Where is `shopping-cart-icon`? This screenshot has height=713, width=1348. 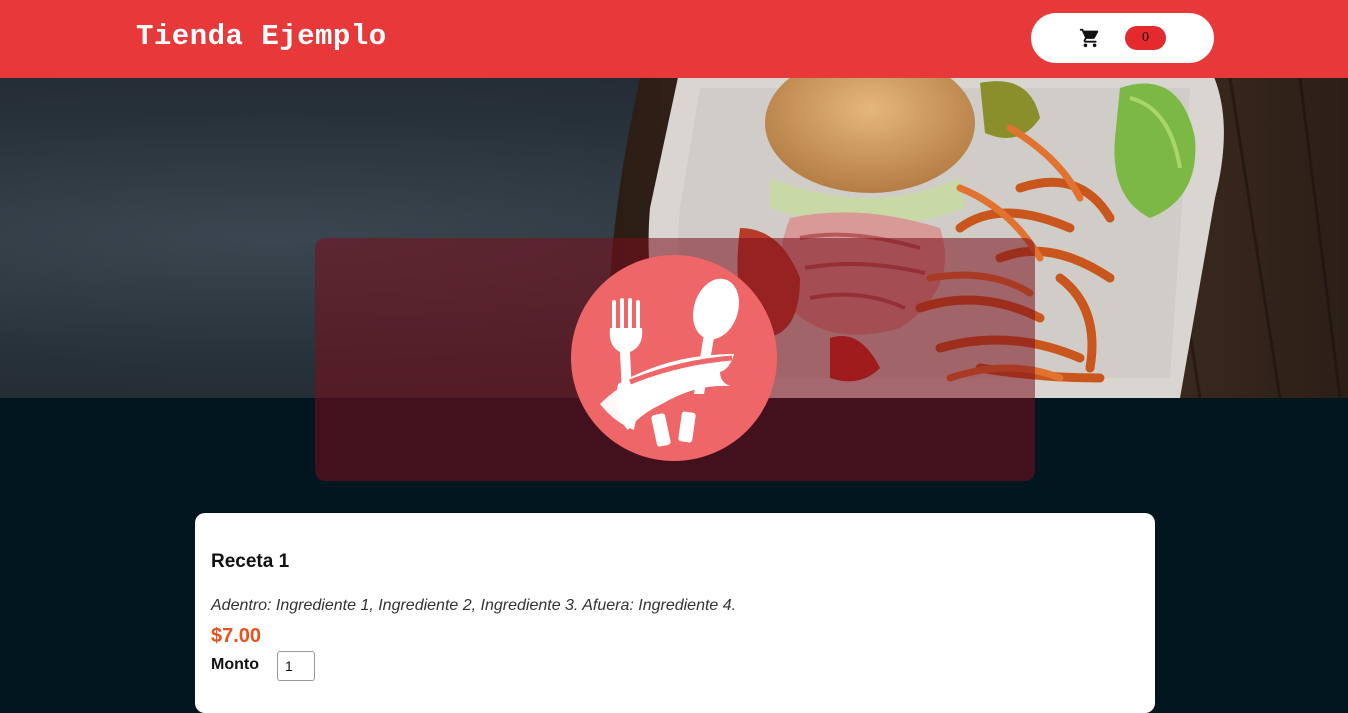 shopping-cart-icon is located at coordinates (1090, 38).